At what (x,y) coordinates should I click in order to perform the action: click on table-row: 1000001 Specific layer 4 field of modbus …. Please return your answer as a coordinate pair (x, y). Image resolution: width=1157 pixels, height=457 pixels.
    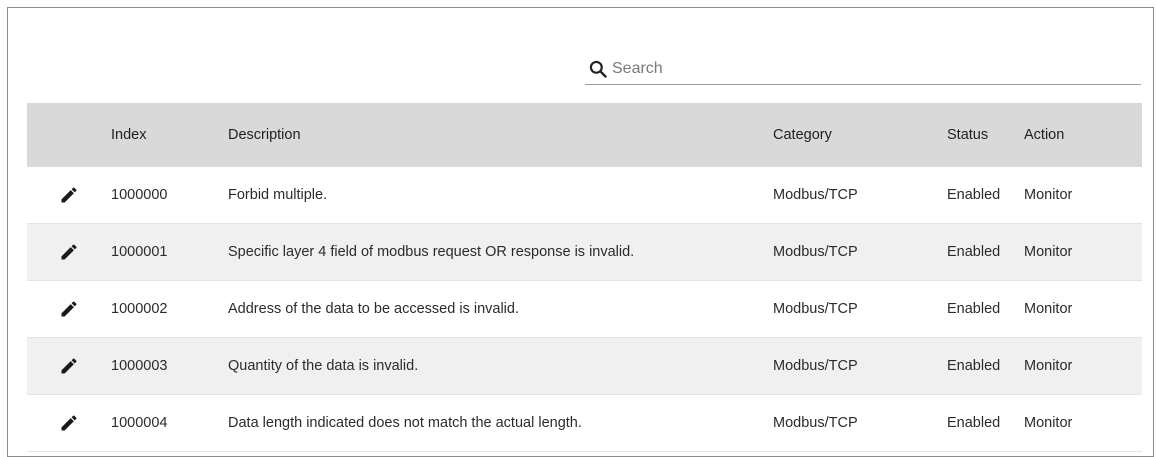
    Looking at the image, I should click on (584, 252).